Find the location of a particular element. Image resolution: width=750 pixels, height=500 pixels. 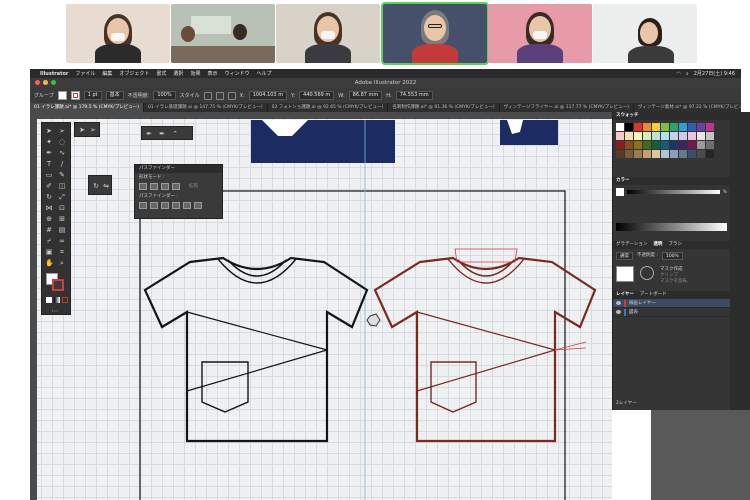

color-mode-icon is located at coordinates (49, 300).